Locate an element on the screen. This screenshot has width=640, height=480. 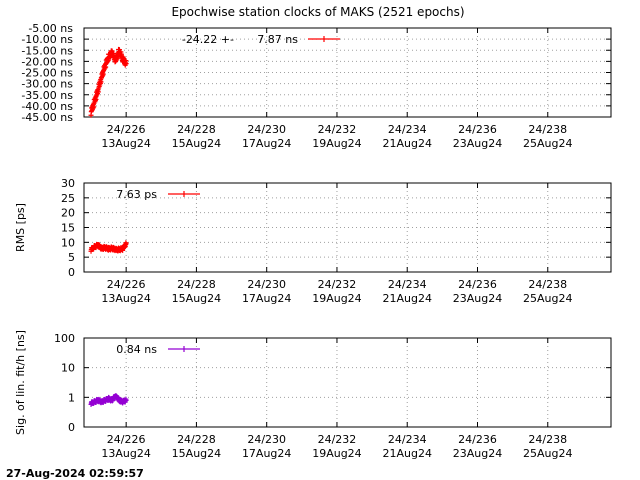
legend-prefix: -24.22 +- is located at coordinates (208, 39).